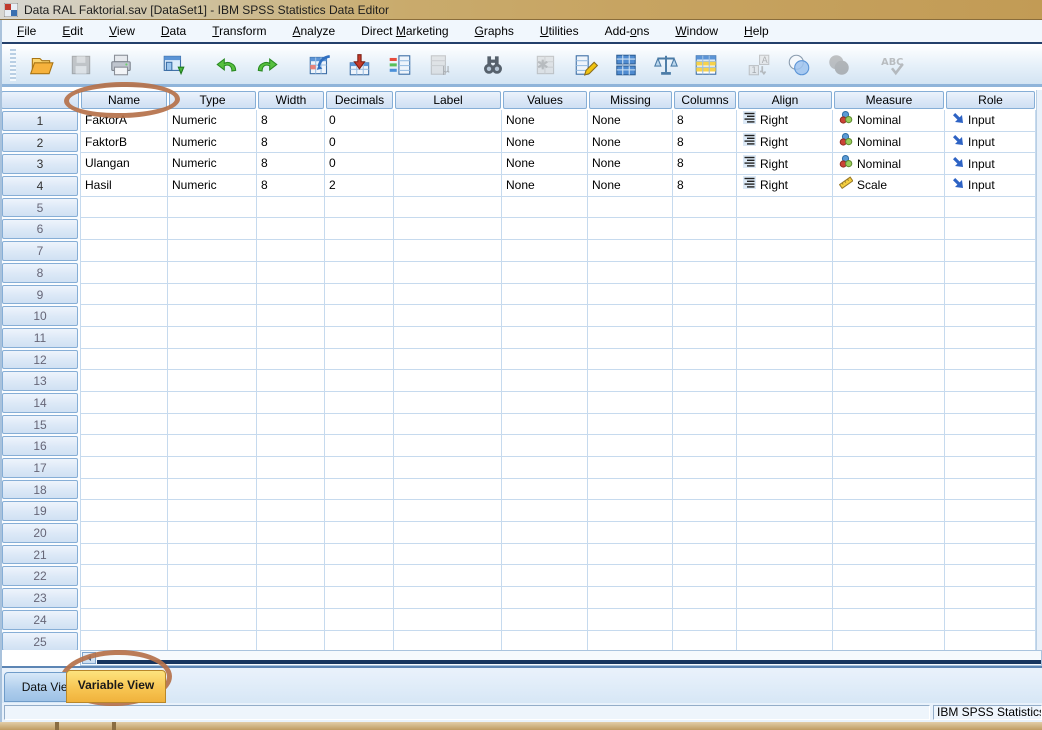  I want to click on row-number-10: 10, so click(40, 316).